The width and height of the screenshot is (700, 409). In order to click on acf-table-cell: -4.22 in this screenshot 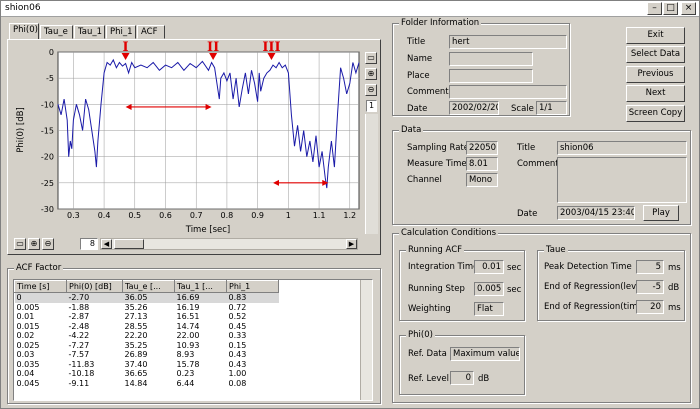, I will do `click(79, 335)`.